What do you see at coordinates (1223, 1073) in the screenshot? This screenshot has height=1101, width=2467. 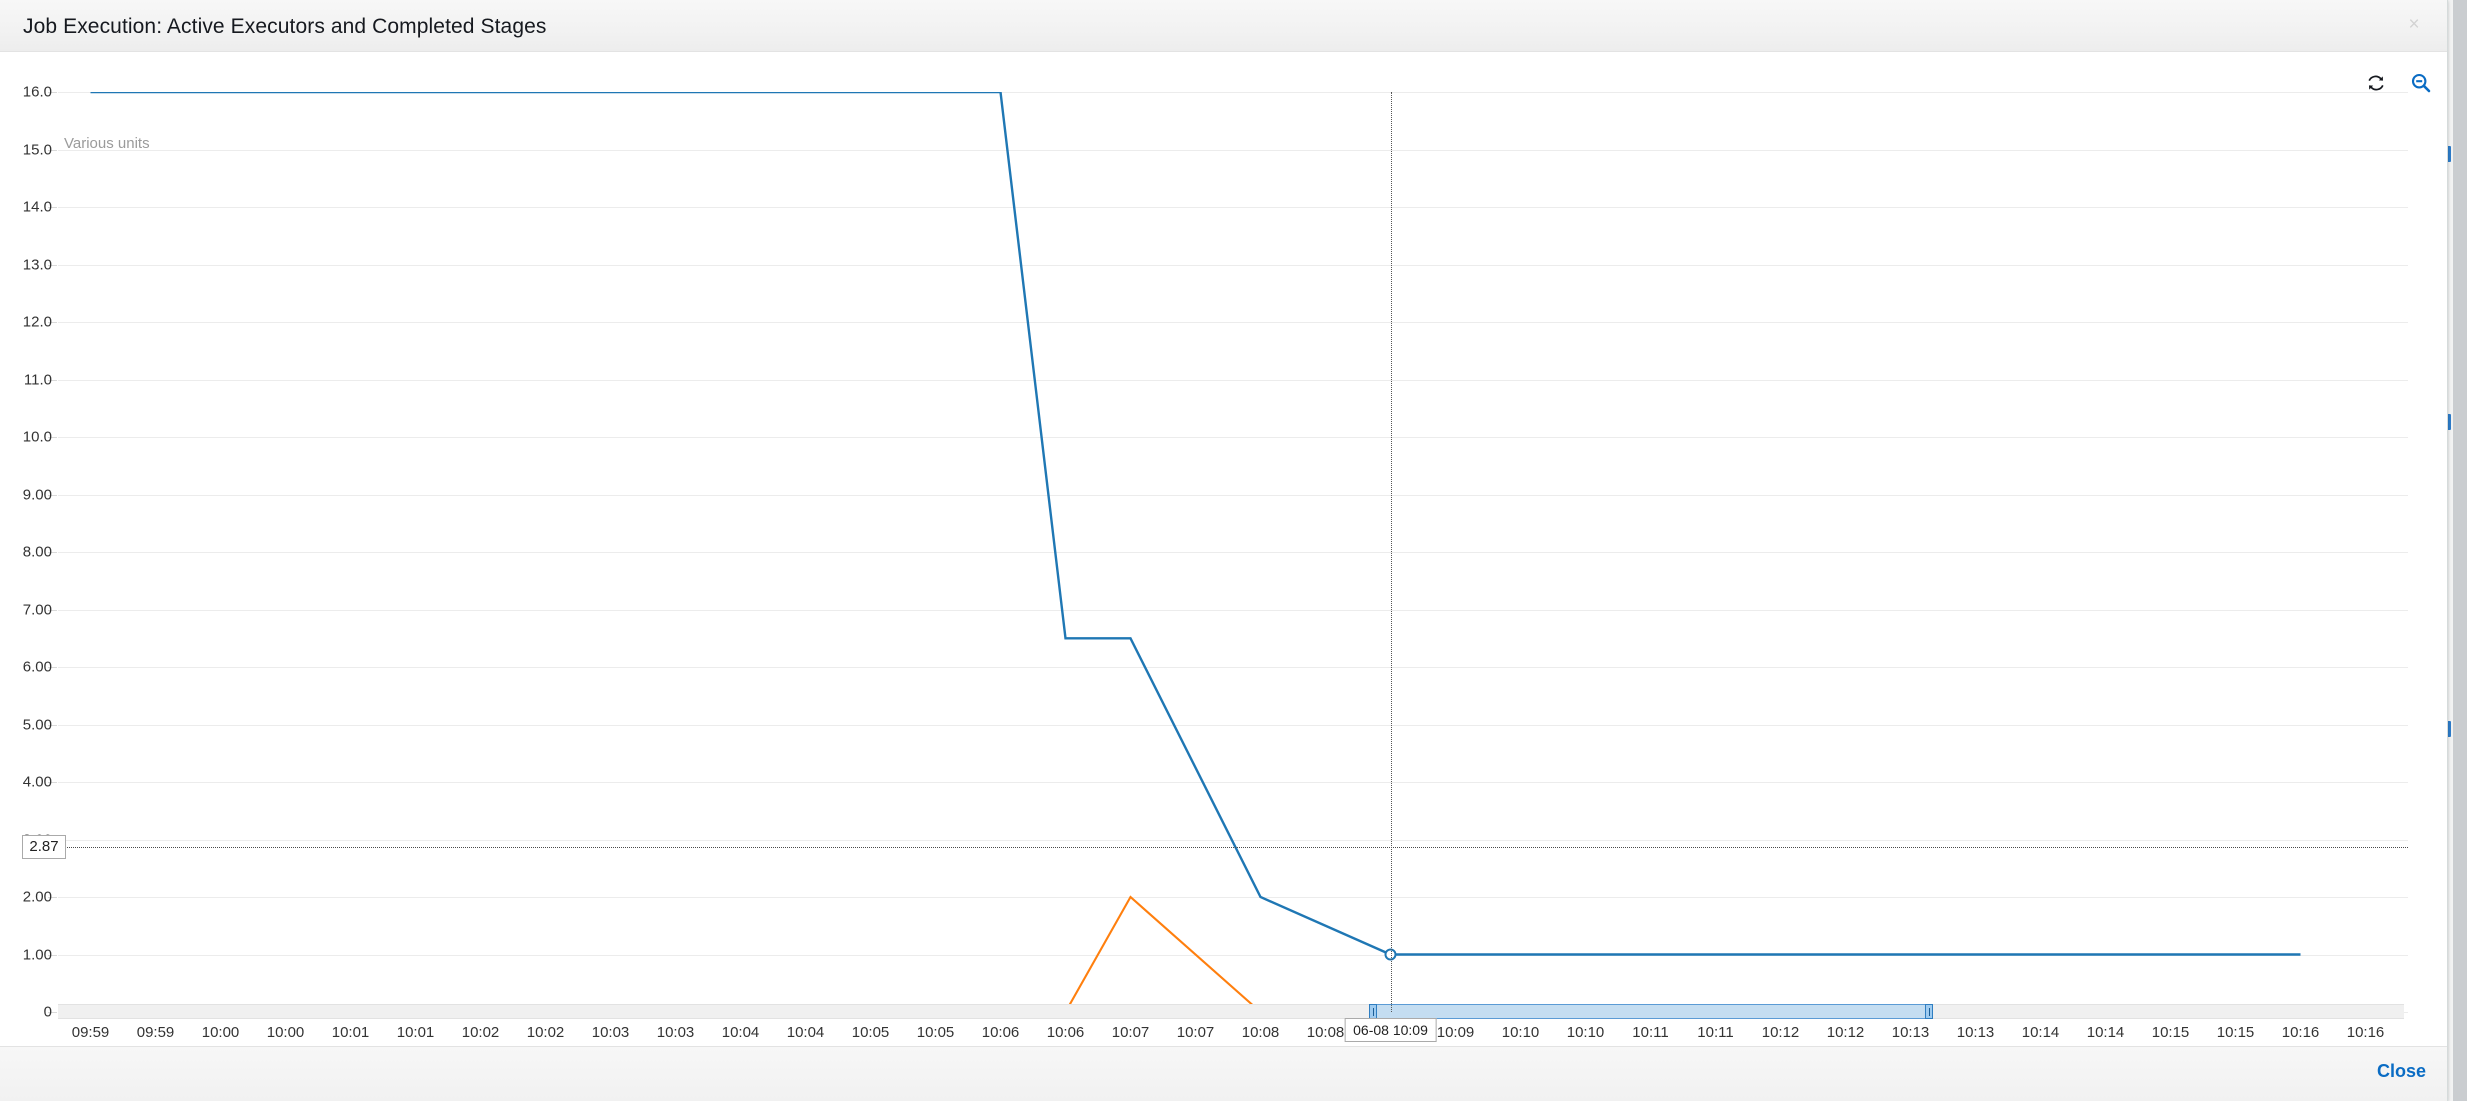 I see `modal-footer: Close` at bounding box center [1223, 1073].